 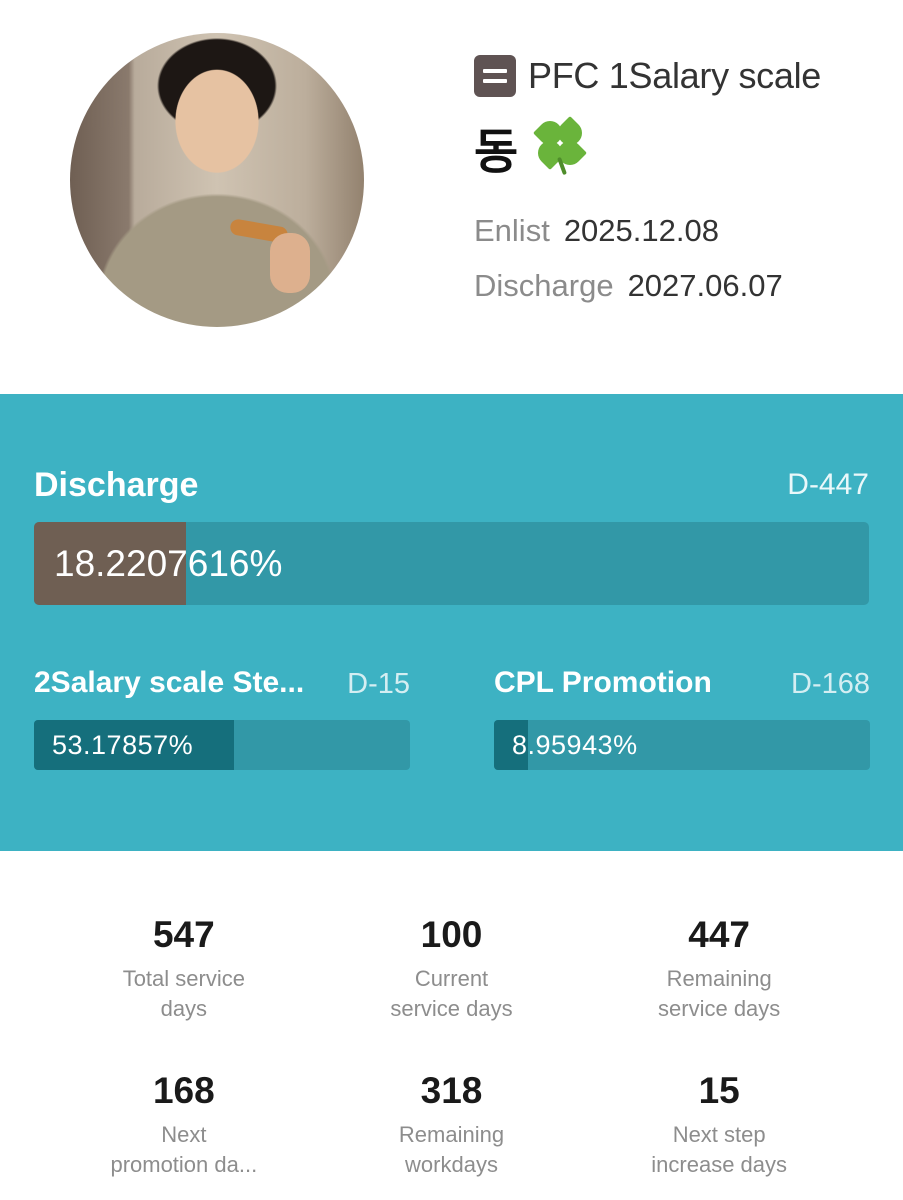 What do you see at coordinates (183, 1090) in the screenshot?
I see `stat-value: 168` at bounding box center [183, 1090].